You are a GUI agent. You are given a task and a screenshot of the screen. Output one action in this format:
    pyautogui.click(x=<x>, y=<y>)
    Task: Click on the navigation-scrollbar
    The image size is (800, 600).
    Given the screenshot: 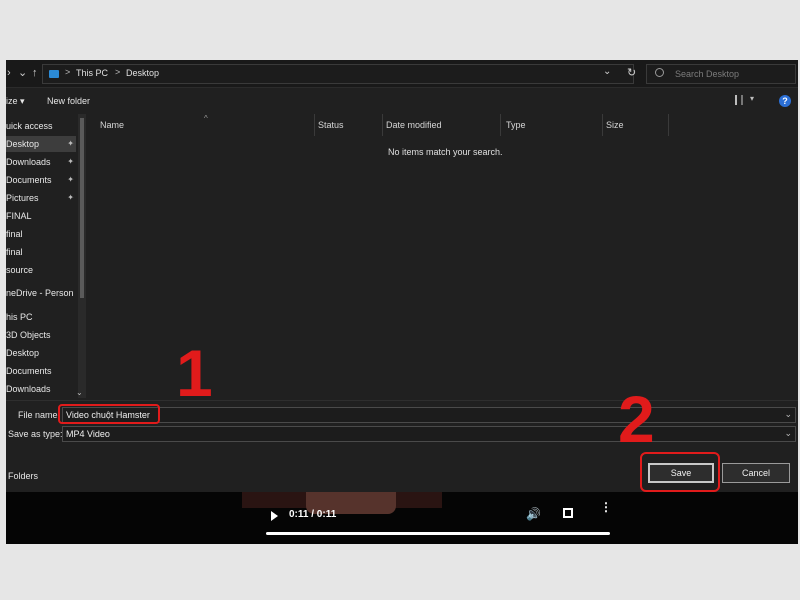 What is the action you would take?
    pyautogui.click(x=82, y=256)
    